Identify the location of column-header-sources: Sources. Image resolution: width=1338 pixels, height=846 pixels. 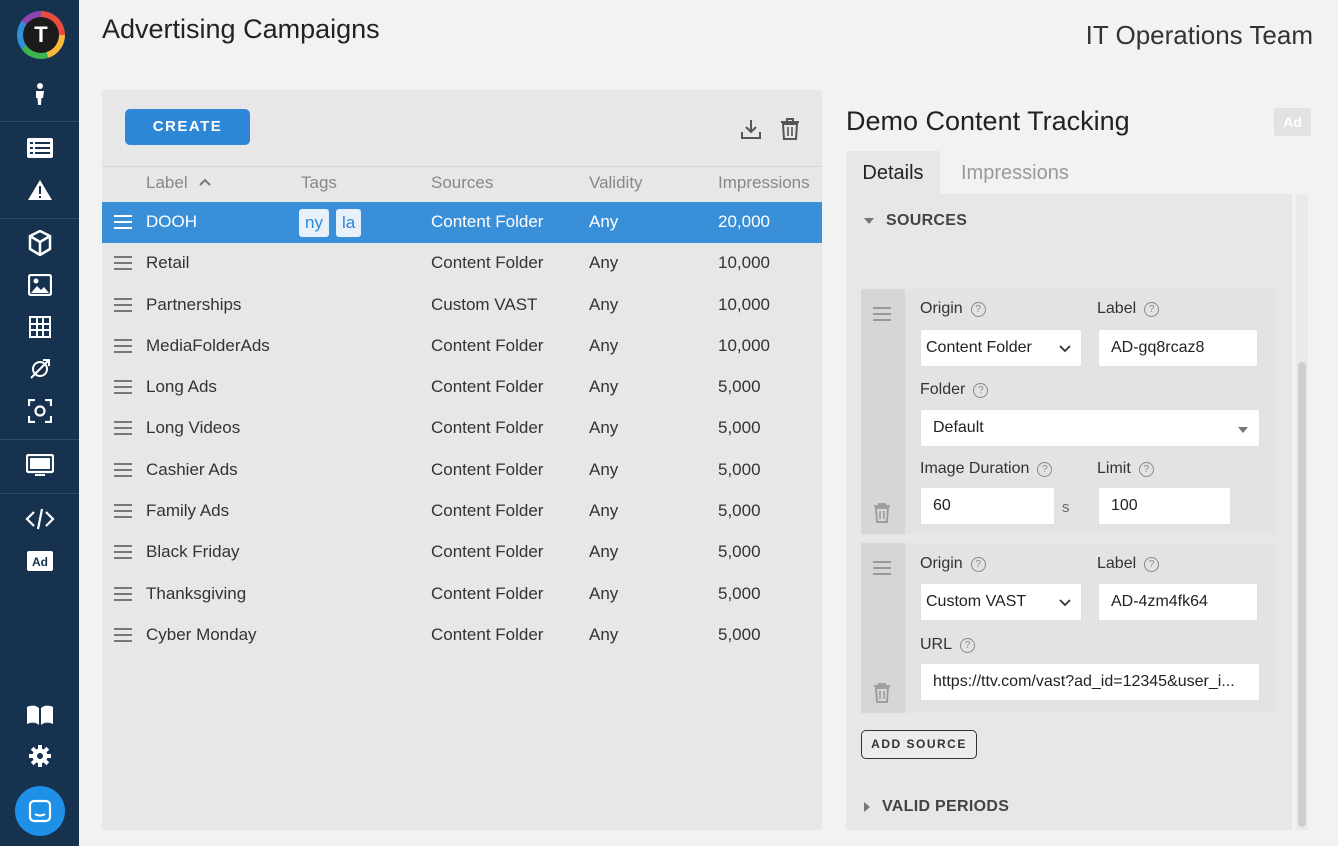
(462, 183).